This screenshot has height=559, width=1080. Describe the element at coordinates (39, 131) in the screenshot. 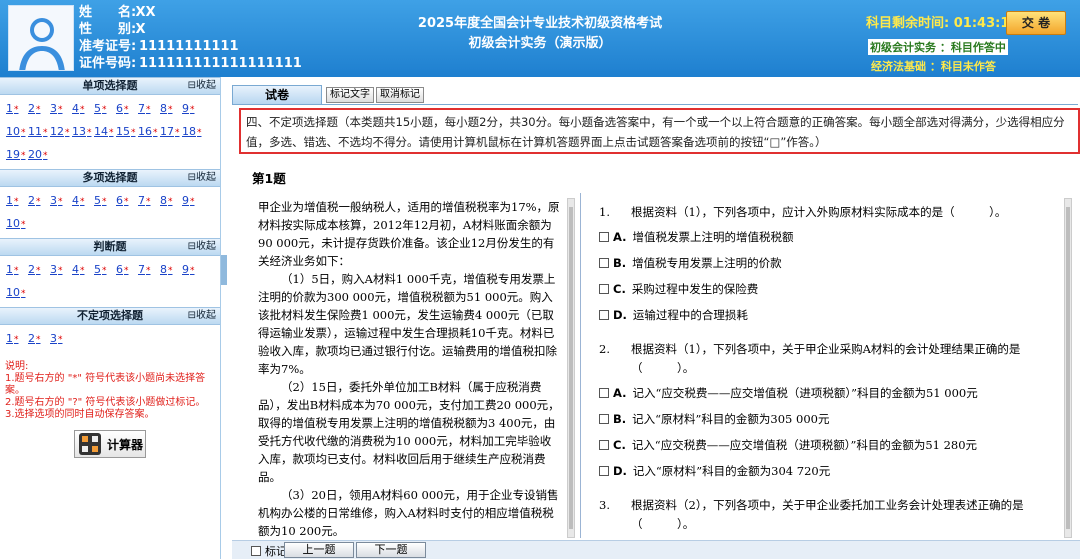

I see `question-link: 11*` at that location.